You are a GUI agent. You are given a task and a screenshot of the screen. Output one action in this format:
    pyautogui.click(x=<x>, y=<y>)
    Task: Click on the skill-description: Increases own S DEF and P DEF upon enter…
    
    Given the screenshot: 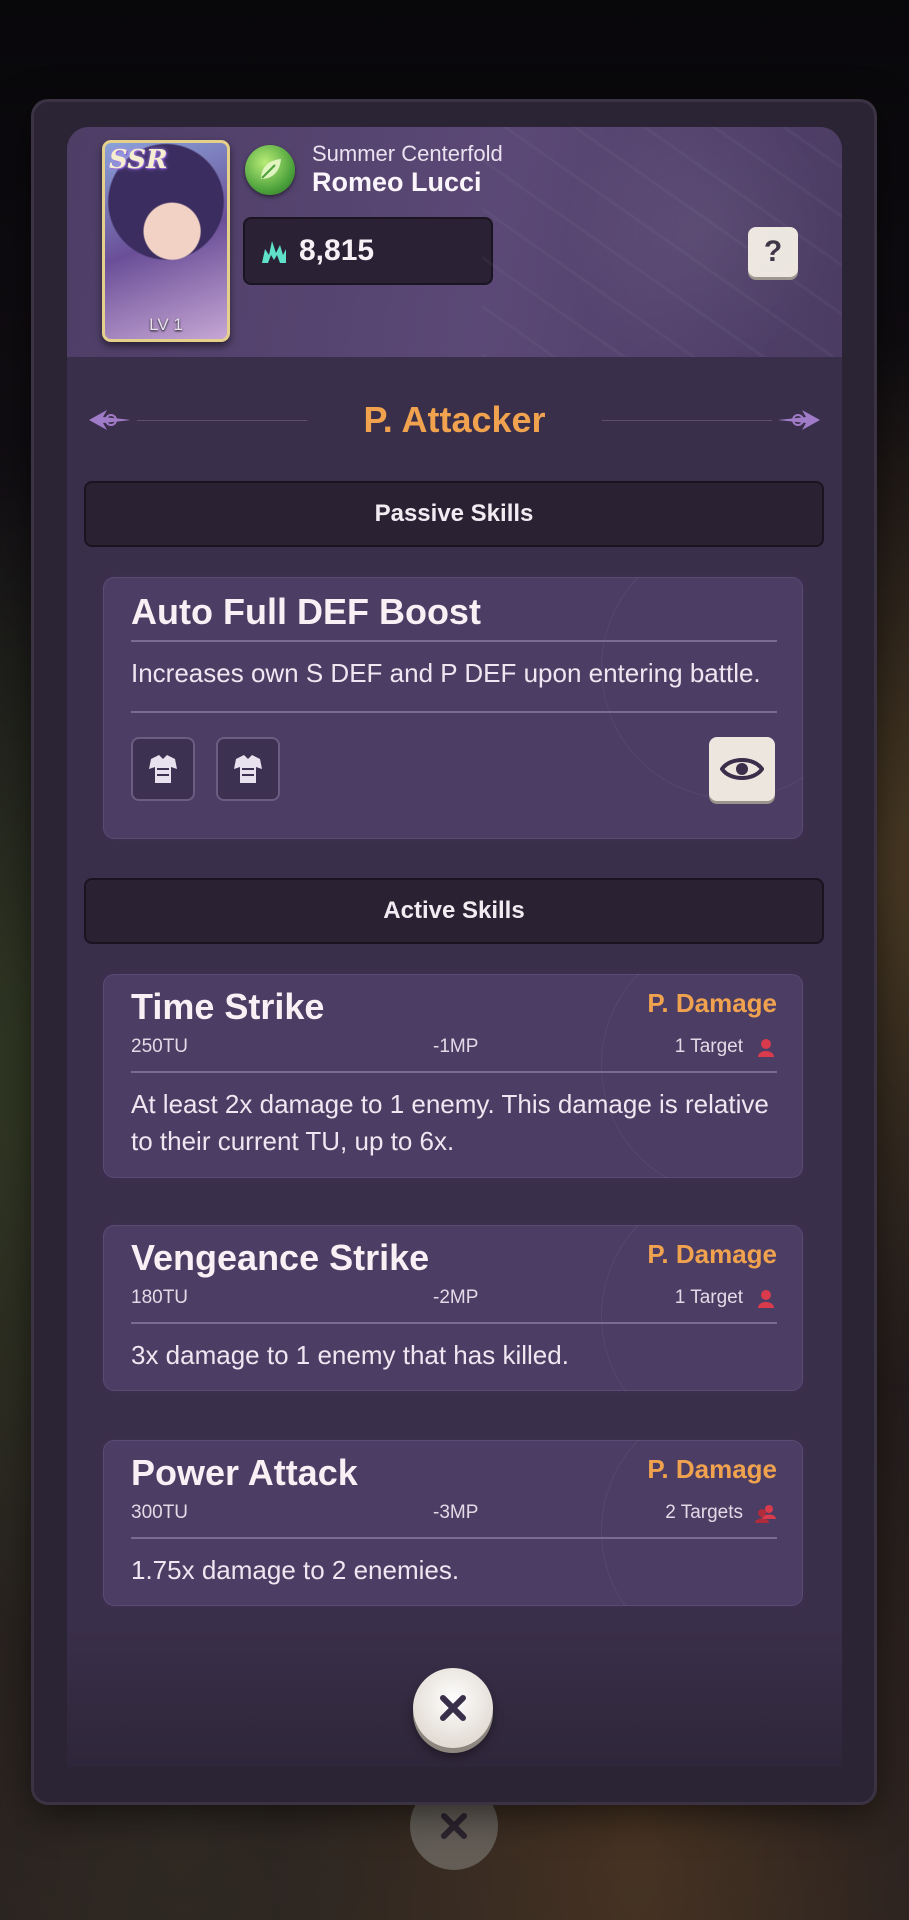 What is the action you would take?
    pyautogui.click(x=446, y=673)
    